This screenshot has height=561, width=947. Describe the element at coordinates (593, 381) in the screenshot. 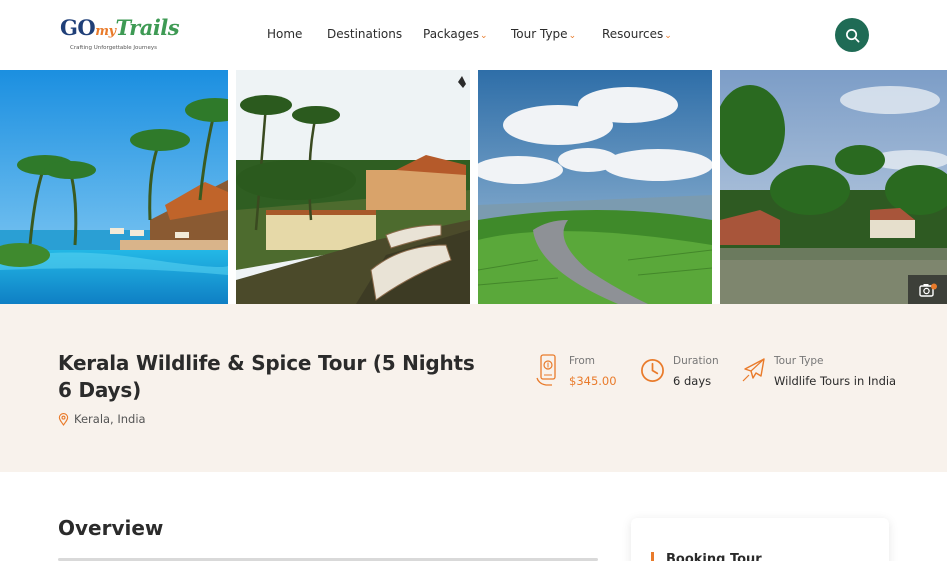

I see `price-value: $345.00` at that location.